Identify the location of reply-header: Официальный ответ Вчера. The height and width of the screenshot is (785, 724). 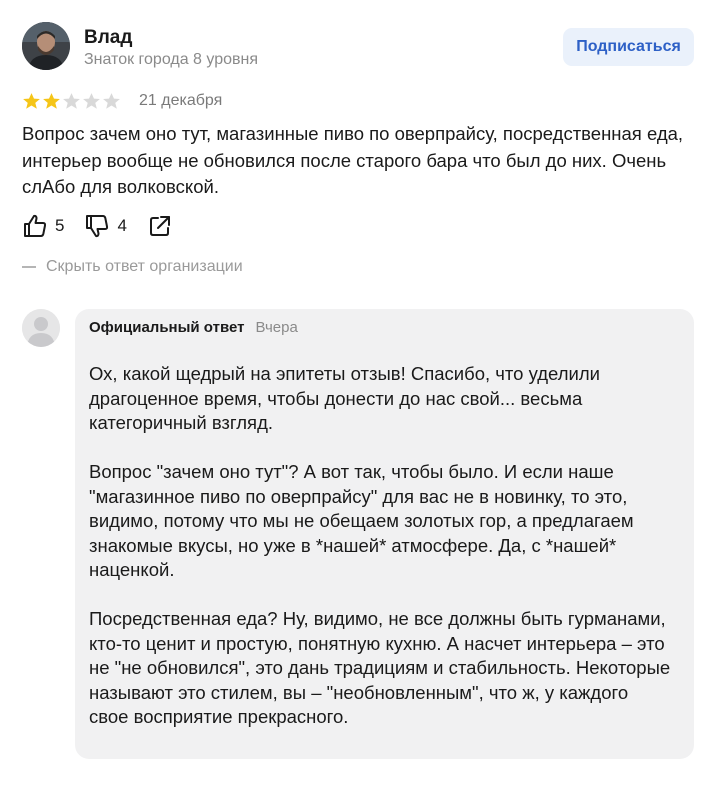
(193, 327).